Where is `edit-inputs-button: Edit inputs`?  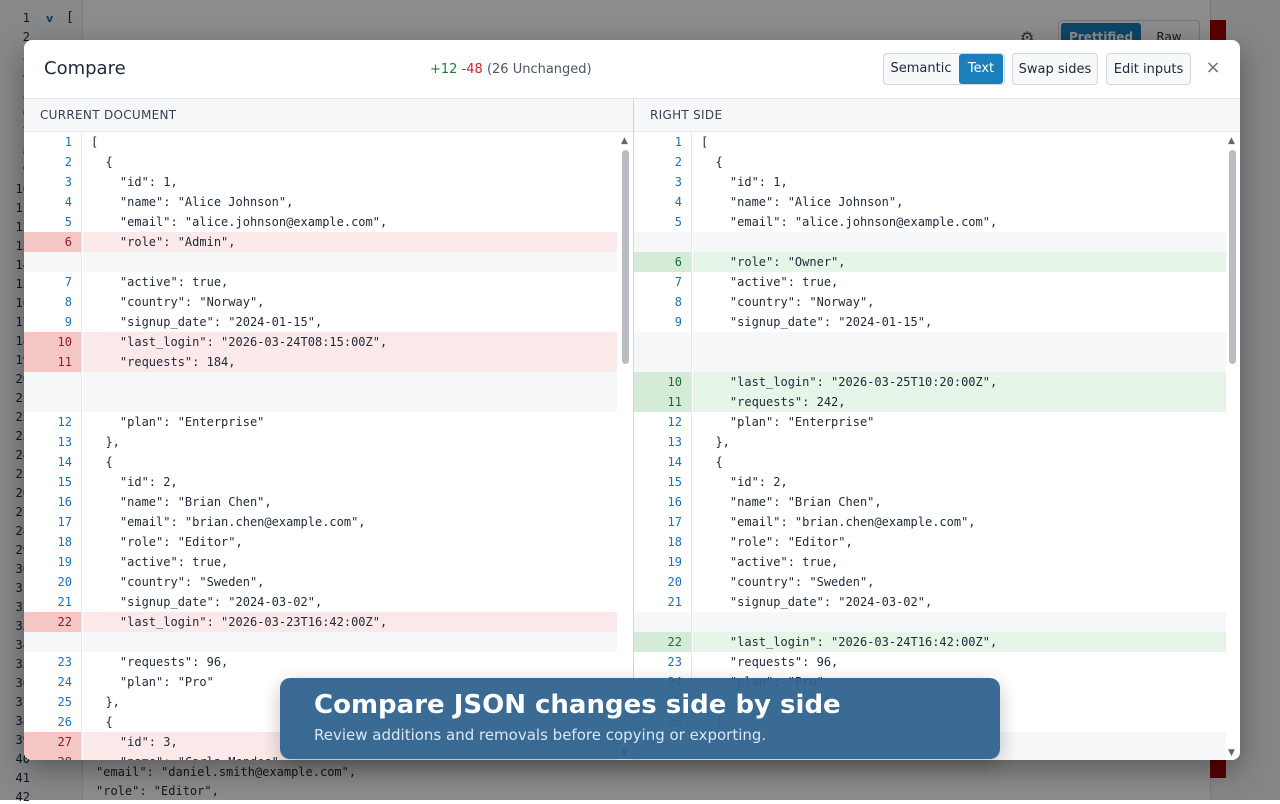
edit-inputs-button: Edit inputs is located at coordinates (1148, 69).